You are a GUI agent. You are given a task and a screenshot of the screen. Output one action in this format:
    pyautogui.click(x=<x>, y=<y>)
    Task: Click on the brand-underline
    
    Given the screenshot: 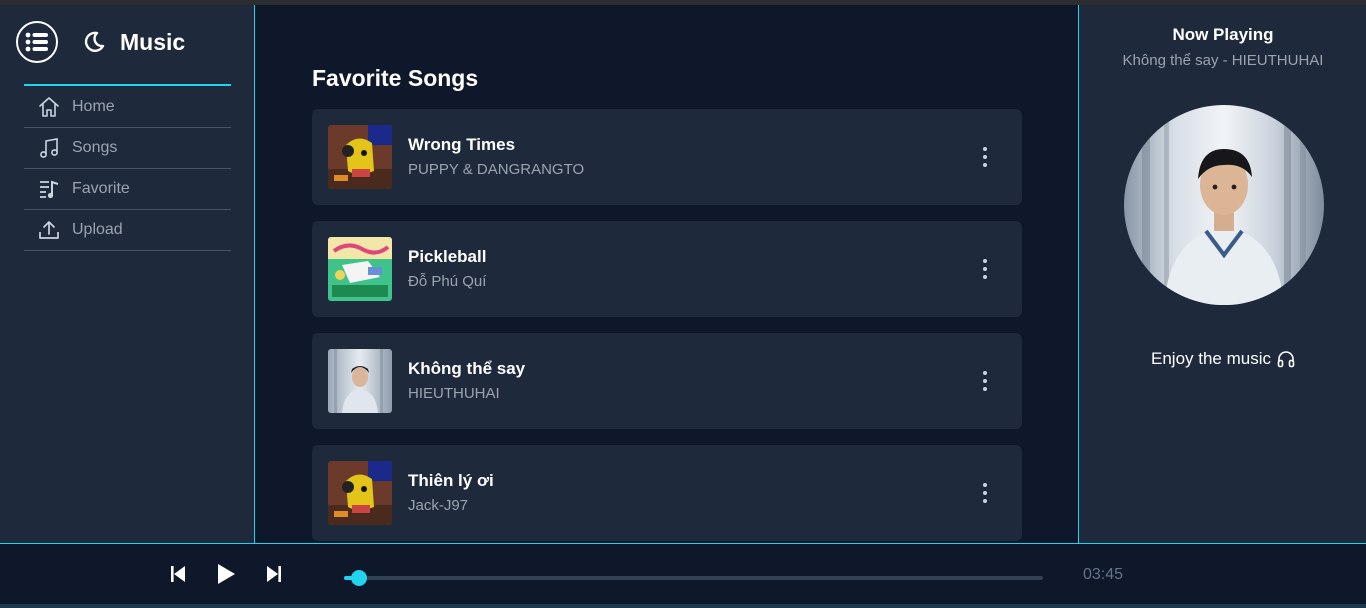 What is the action you would take?
    pyautogui.click(x=127, y=85)
    